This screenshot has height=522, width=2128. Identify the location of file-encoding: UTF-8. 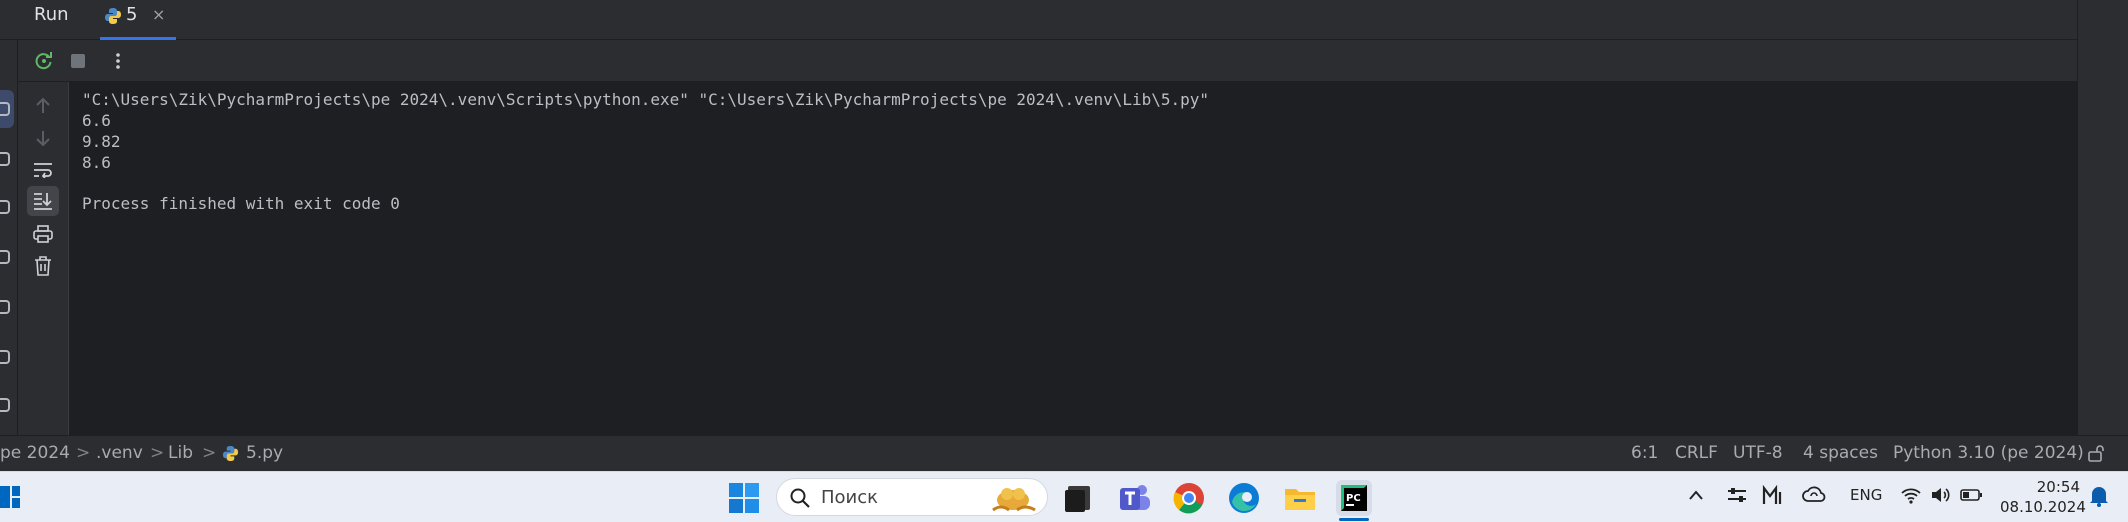
(1758, 453).